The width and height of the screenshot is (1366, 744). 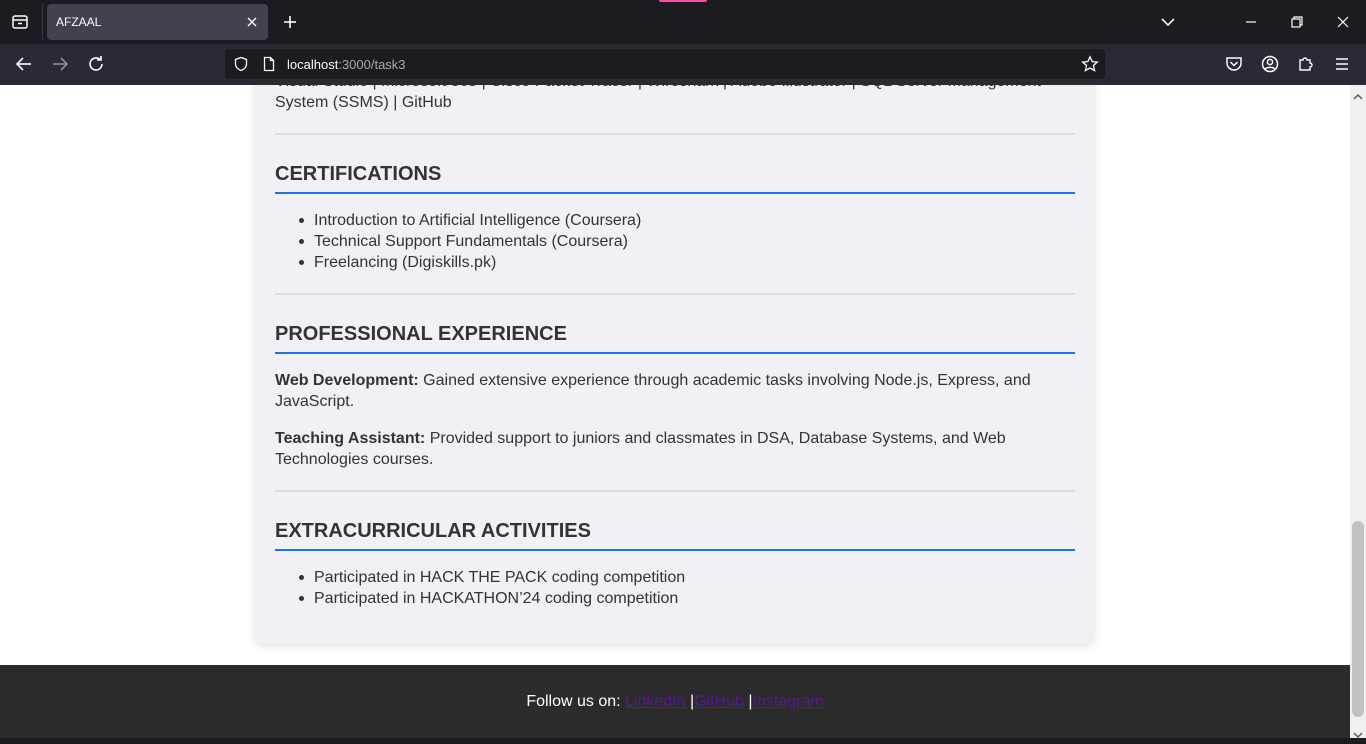 What do you see at coordinates (1358, 732) in the screenshot?
I see `scroll-down-arrow-icon` at bounding box center [1358, 732].